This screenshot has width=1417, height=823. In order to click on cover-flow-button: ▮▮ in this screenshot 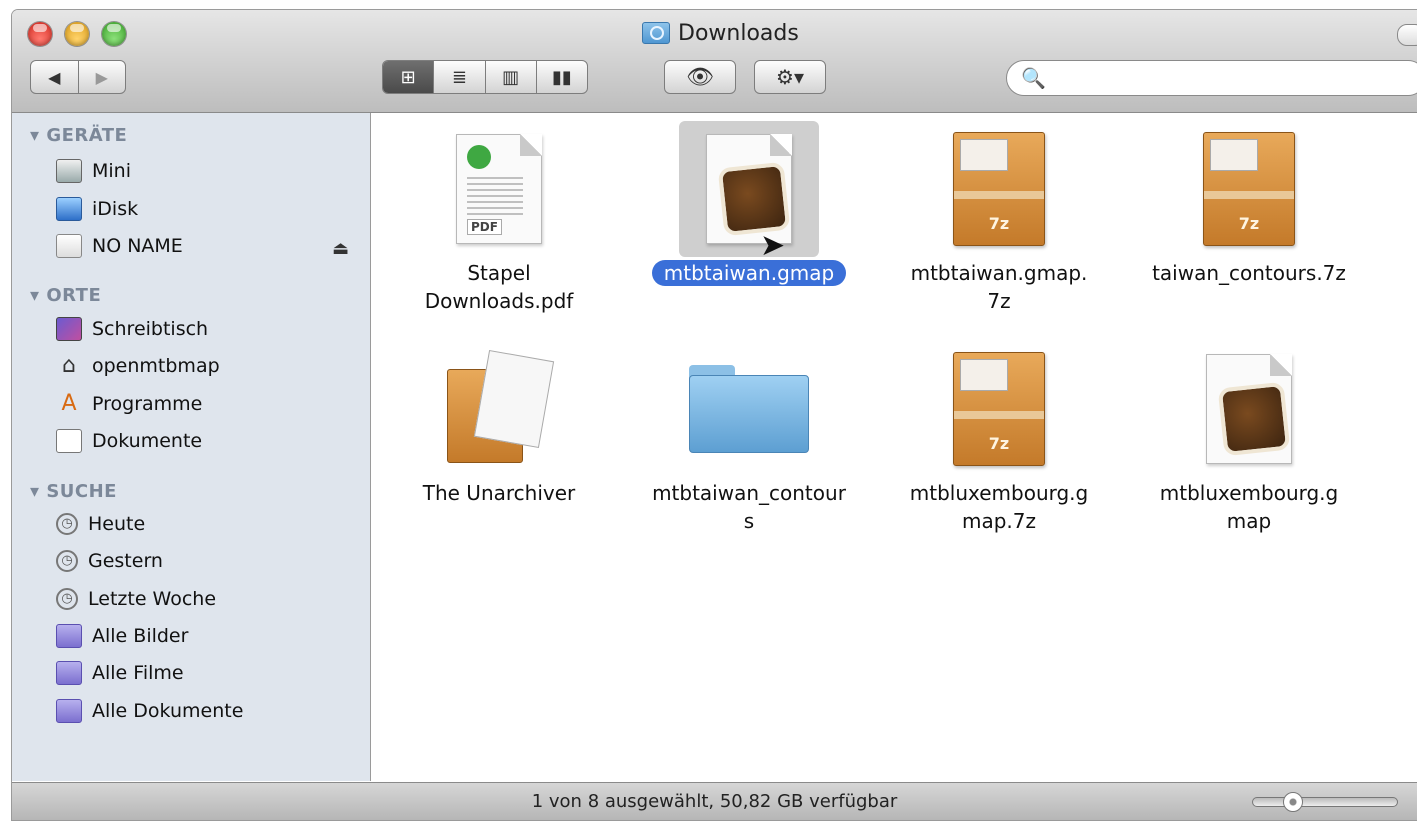, I will do `click(561, 77)`.